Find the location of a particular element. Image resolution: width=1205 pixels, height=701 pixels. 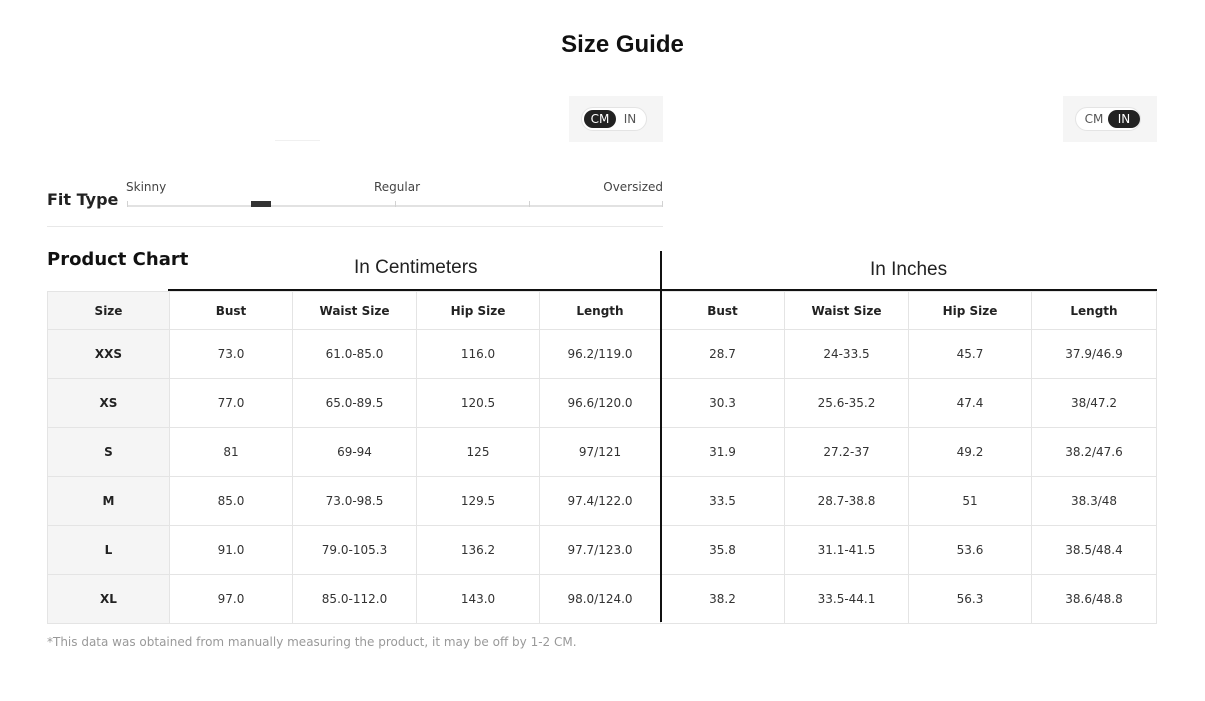

table-cell: 91.0 is located at coordinates (231, 550).